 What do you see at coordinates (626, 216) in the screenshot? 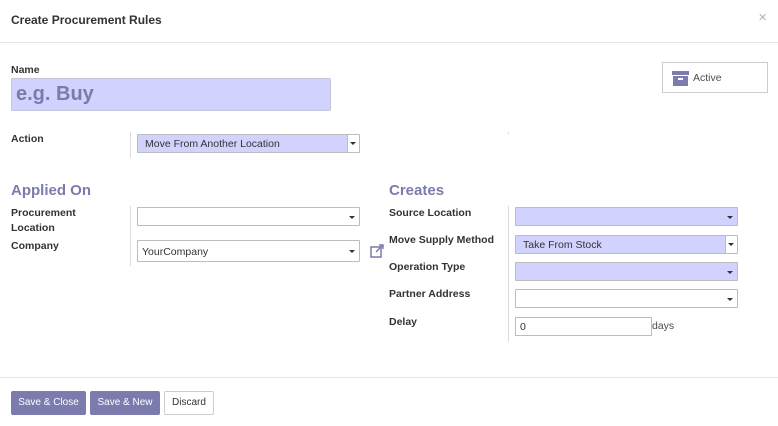
I see `source-location-select` at bounding box center [626, 216].